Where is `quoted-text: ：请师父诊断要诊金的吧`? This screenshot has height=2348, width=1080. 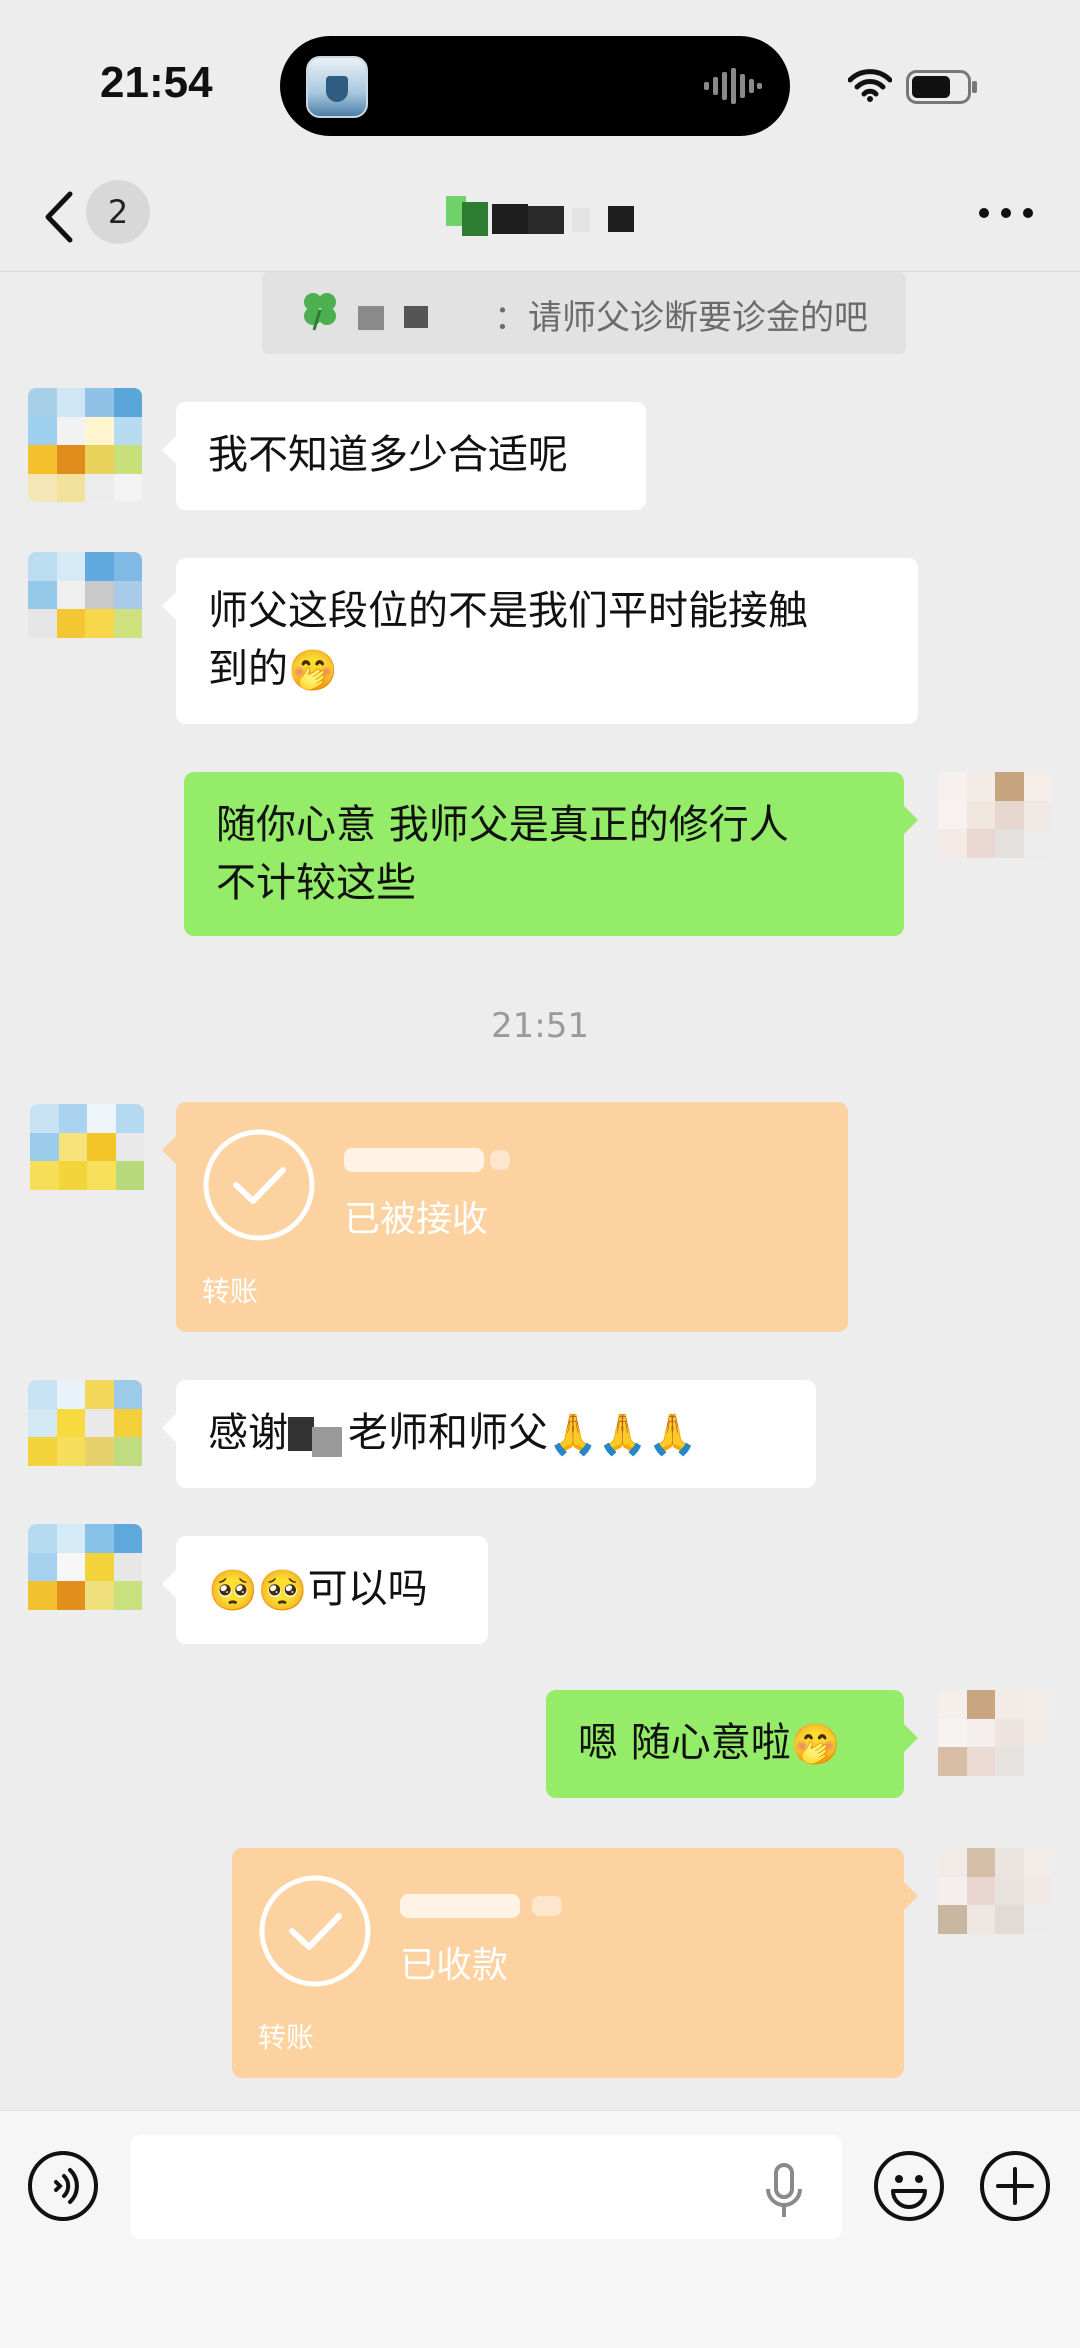 quoted-text: ：请师父诊断要诊金的吧 is located at coordinates (681, 318).